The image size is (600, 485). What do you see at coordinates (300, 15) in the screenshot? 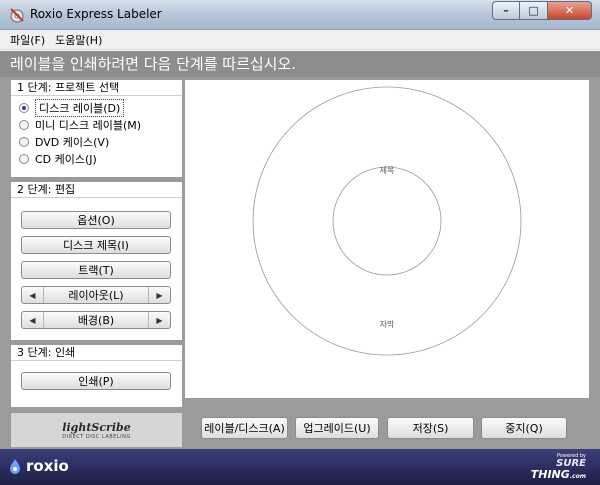
I see `title-bar: Roxio Express Labeler – □ ✕` at bounding box center [300, 15].